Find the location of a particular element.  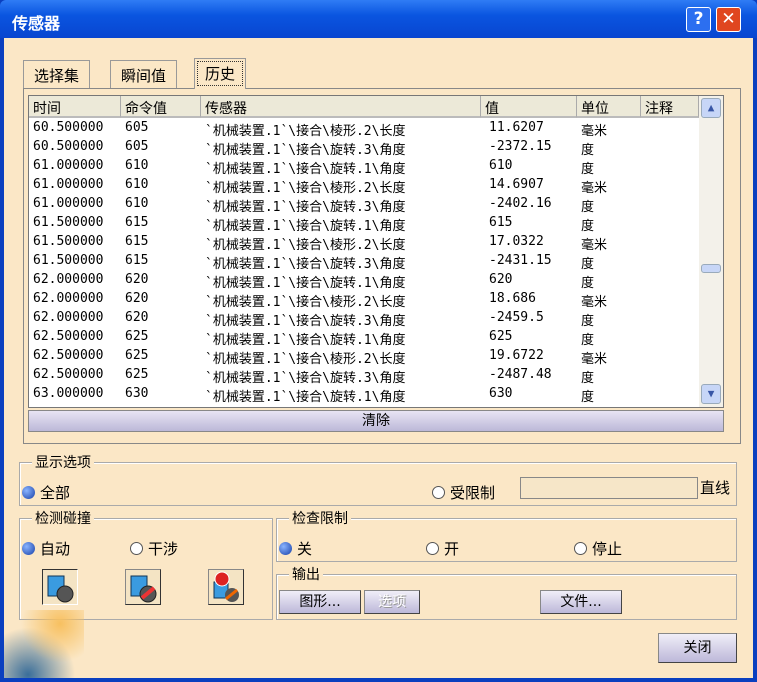

collision-detect-button is located at coordinates (60, 587).